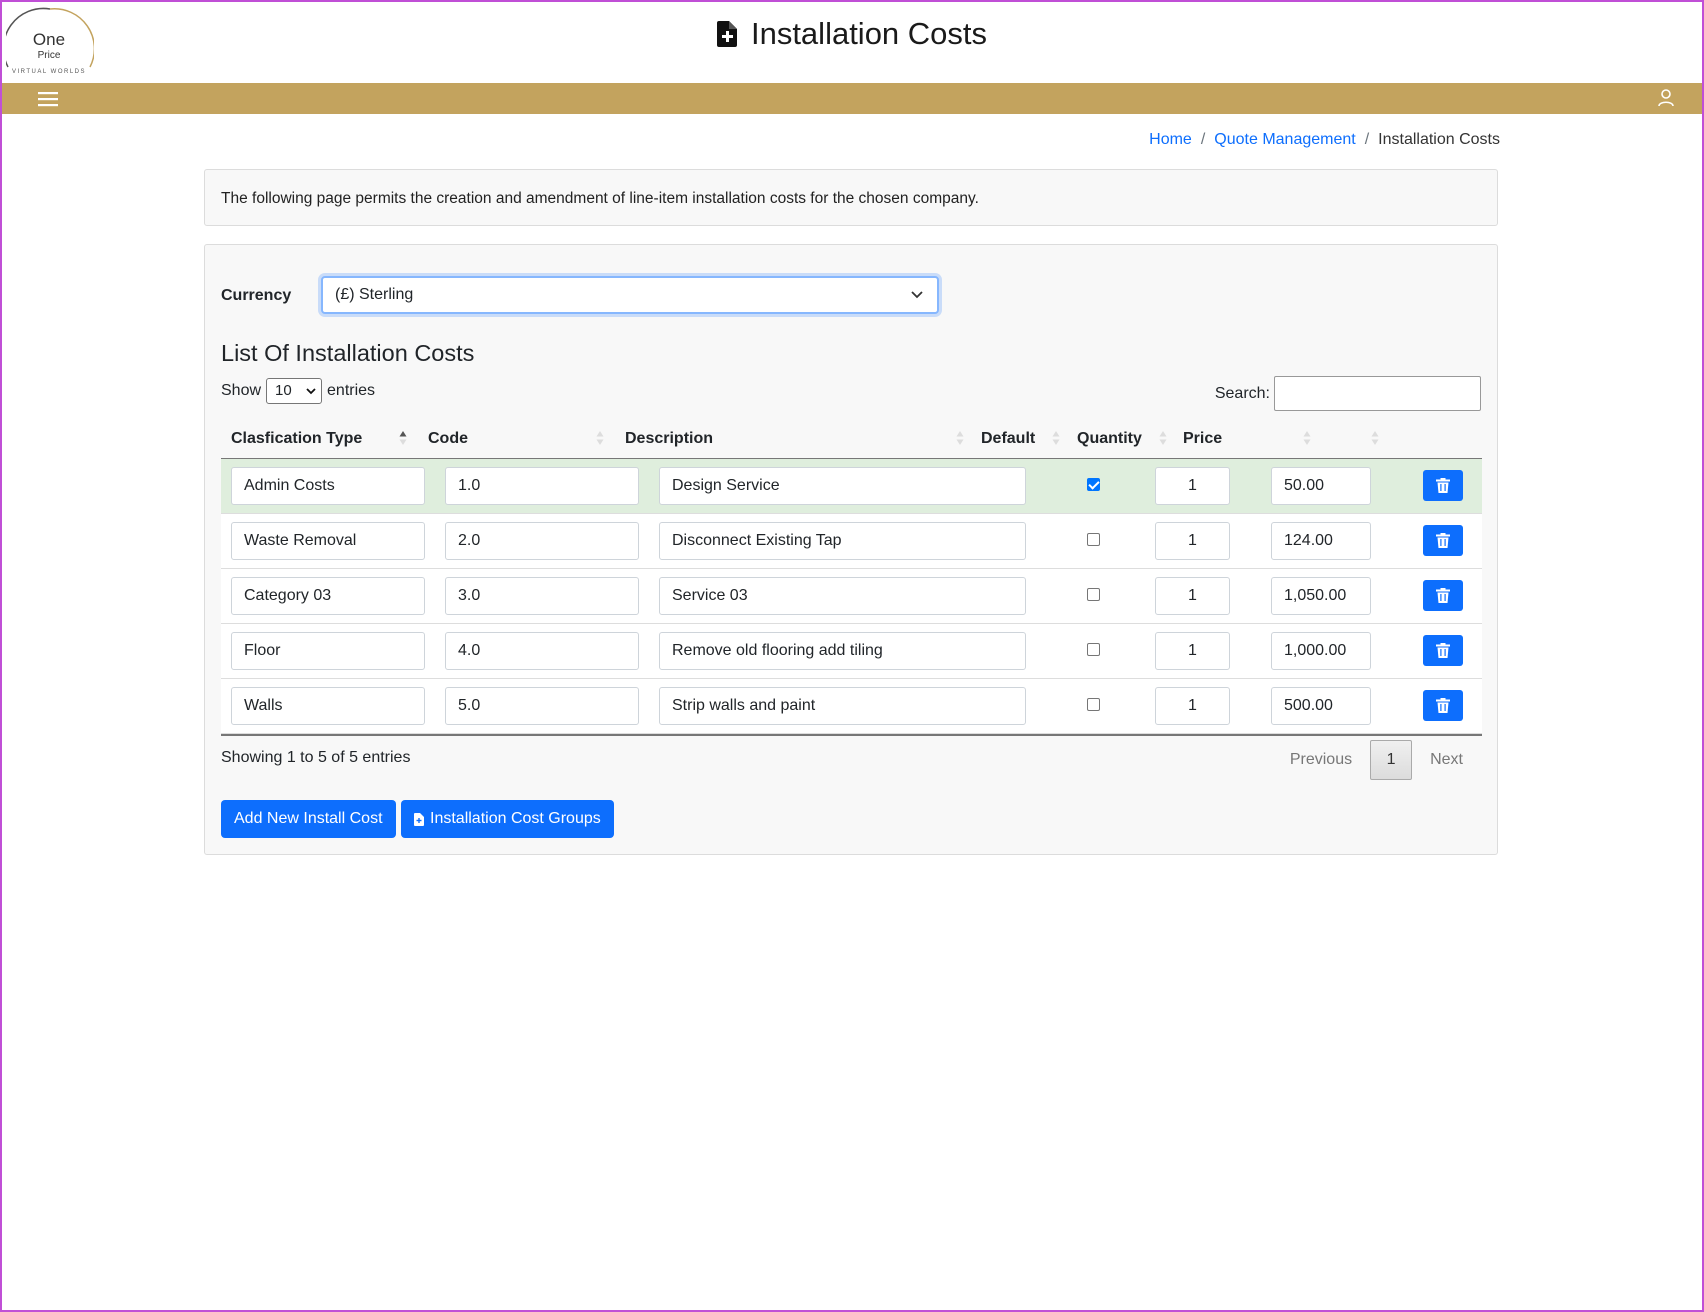 Image resolution: width=1704 pixels, height=1312 pixels. What do you see at coordinates (842, 596) in the screenshot?
I see `description-input: Service 03` at bounding box center [842, 596].